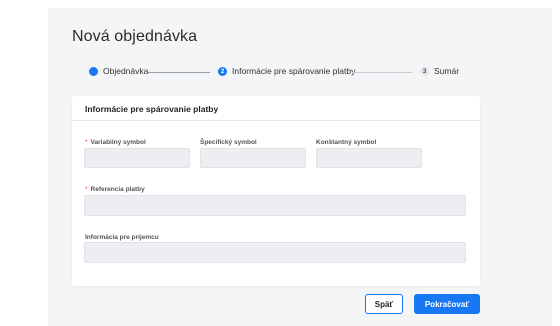 The image size is (560, 326). Describe the element at coordinates (369, 158) in the screenshot. I see `constant-symbol-input` at that location.